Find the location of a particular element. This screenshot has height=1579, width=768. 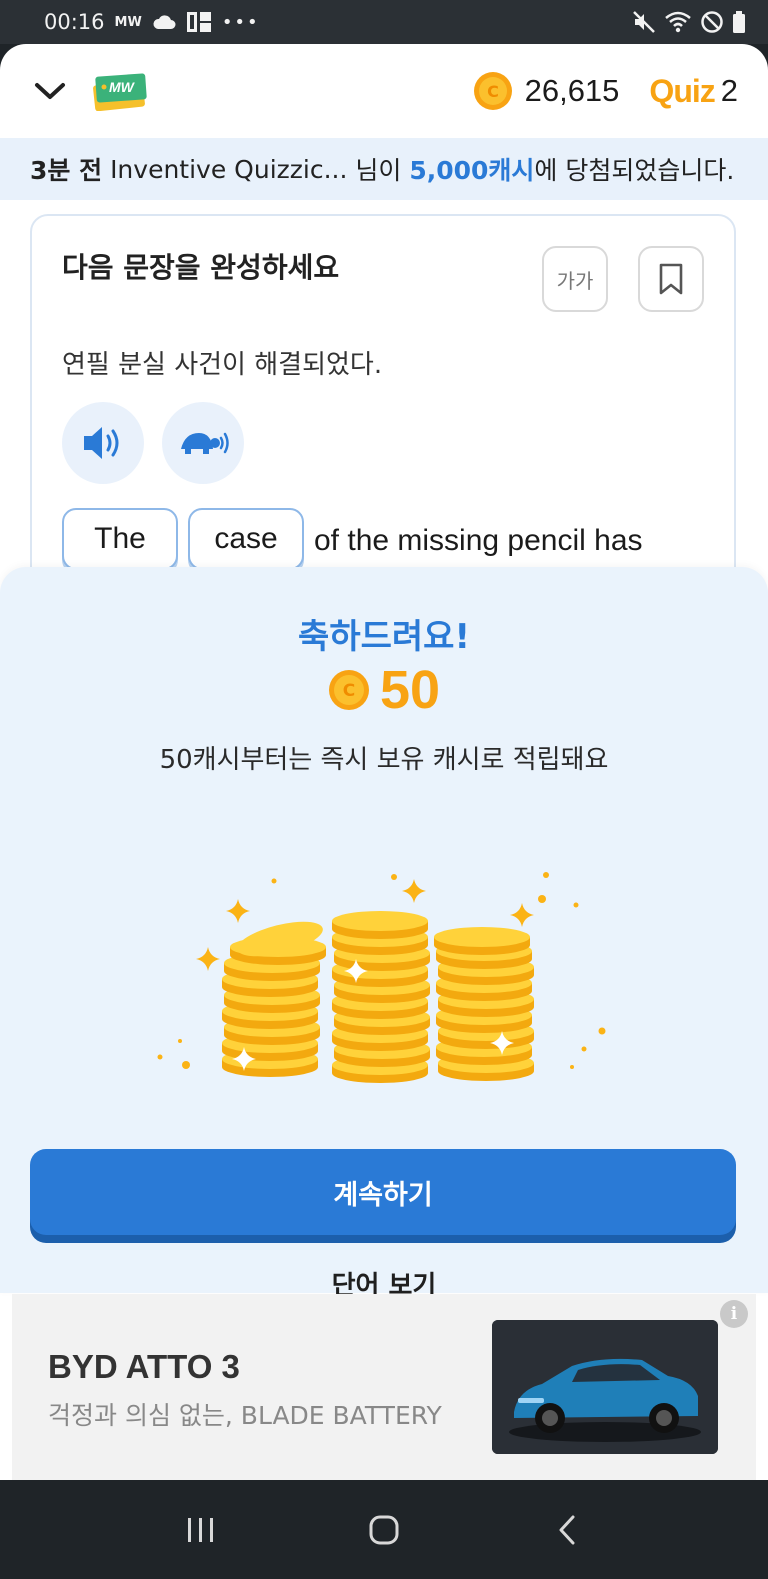

slow-audio-button is located at coordinates (203, 443).